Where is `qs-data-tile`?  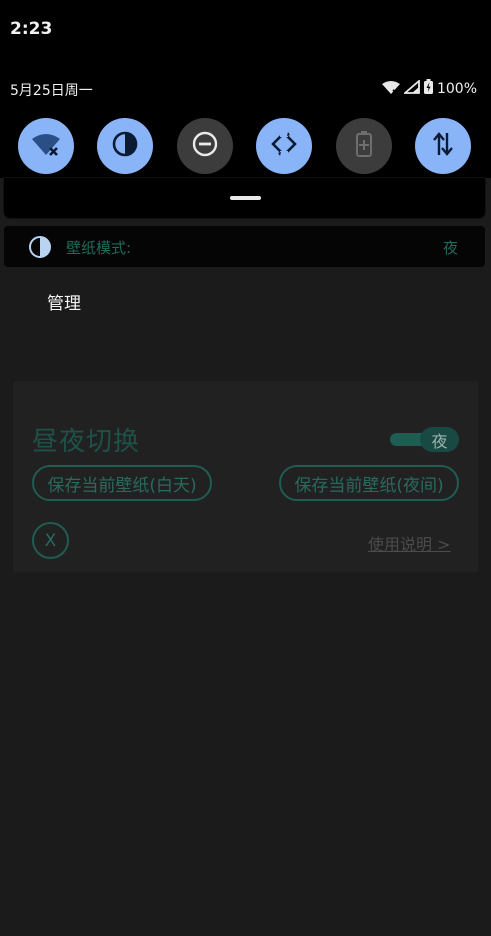 qs-data-tile is located at coordinates (443, 146).